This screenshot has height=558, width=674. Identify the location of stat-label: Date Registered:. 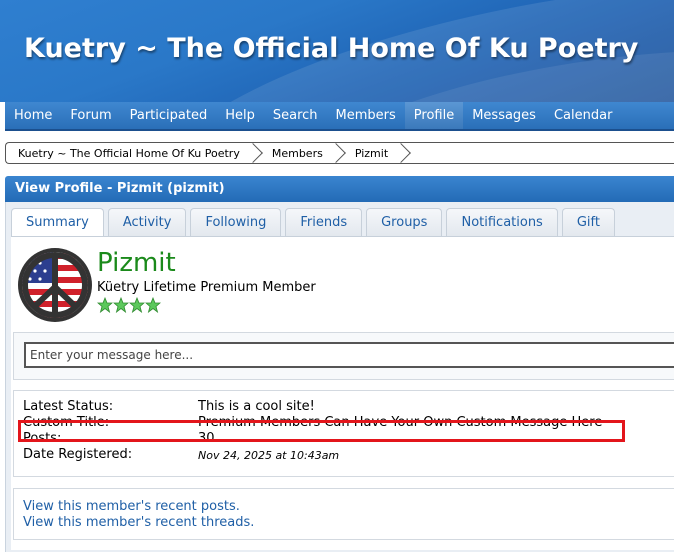
(78, 454).